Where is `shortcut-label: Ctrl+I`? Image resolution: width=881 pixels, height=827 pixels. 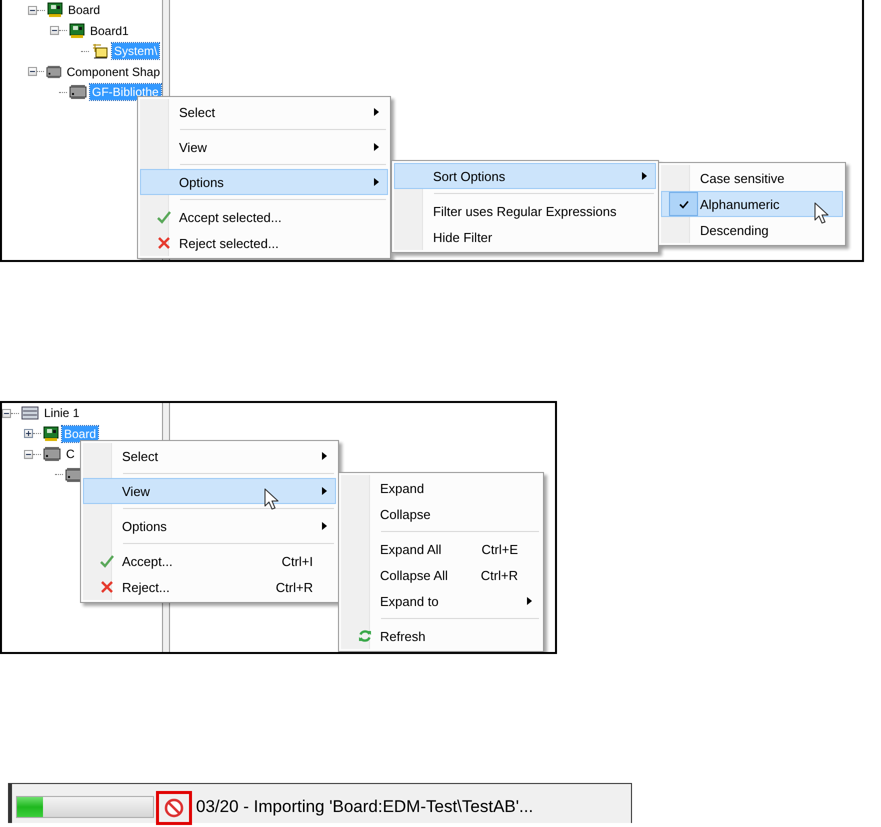
shortcut-label: Ctrl+I is located at coordinates (296, 561).